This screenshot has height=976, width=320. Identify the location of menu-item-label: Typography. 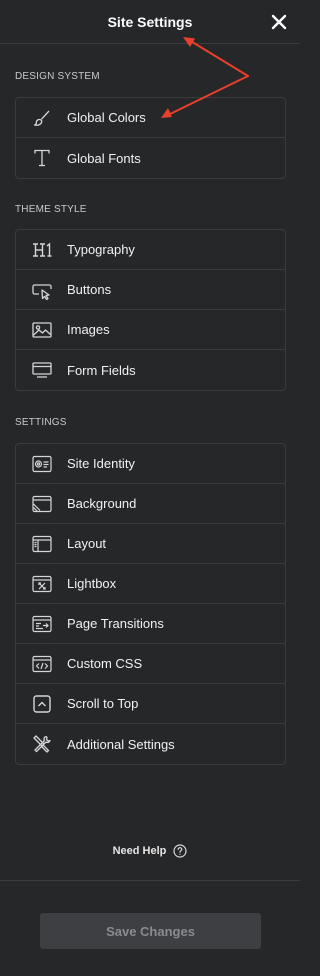
(101, 249).